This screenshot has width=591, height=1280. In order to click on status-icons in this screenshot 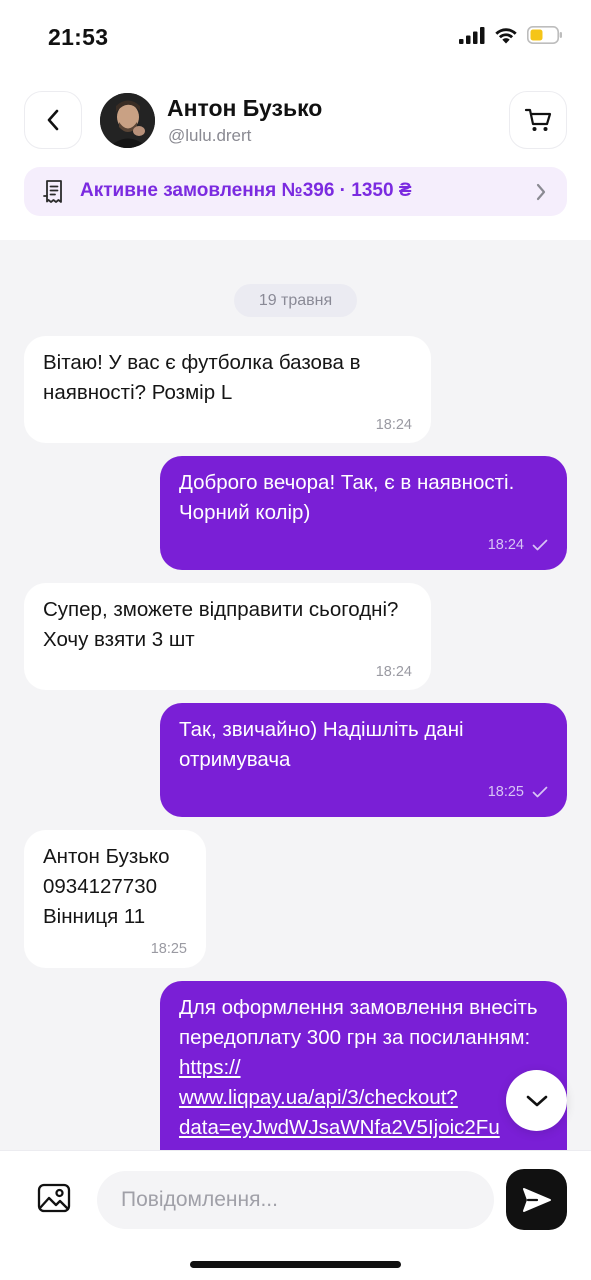, I will do `click(511, 35)`.